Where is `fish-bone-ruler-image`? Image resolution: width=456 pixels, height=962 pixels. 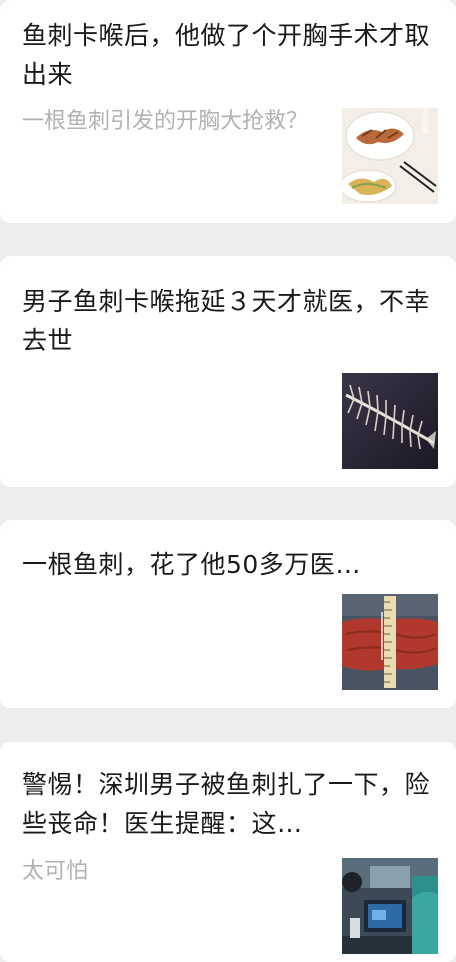 fish-bone-ruler-image is located at coordinates (390, 642).